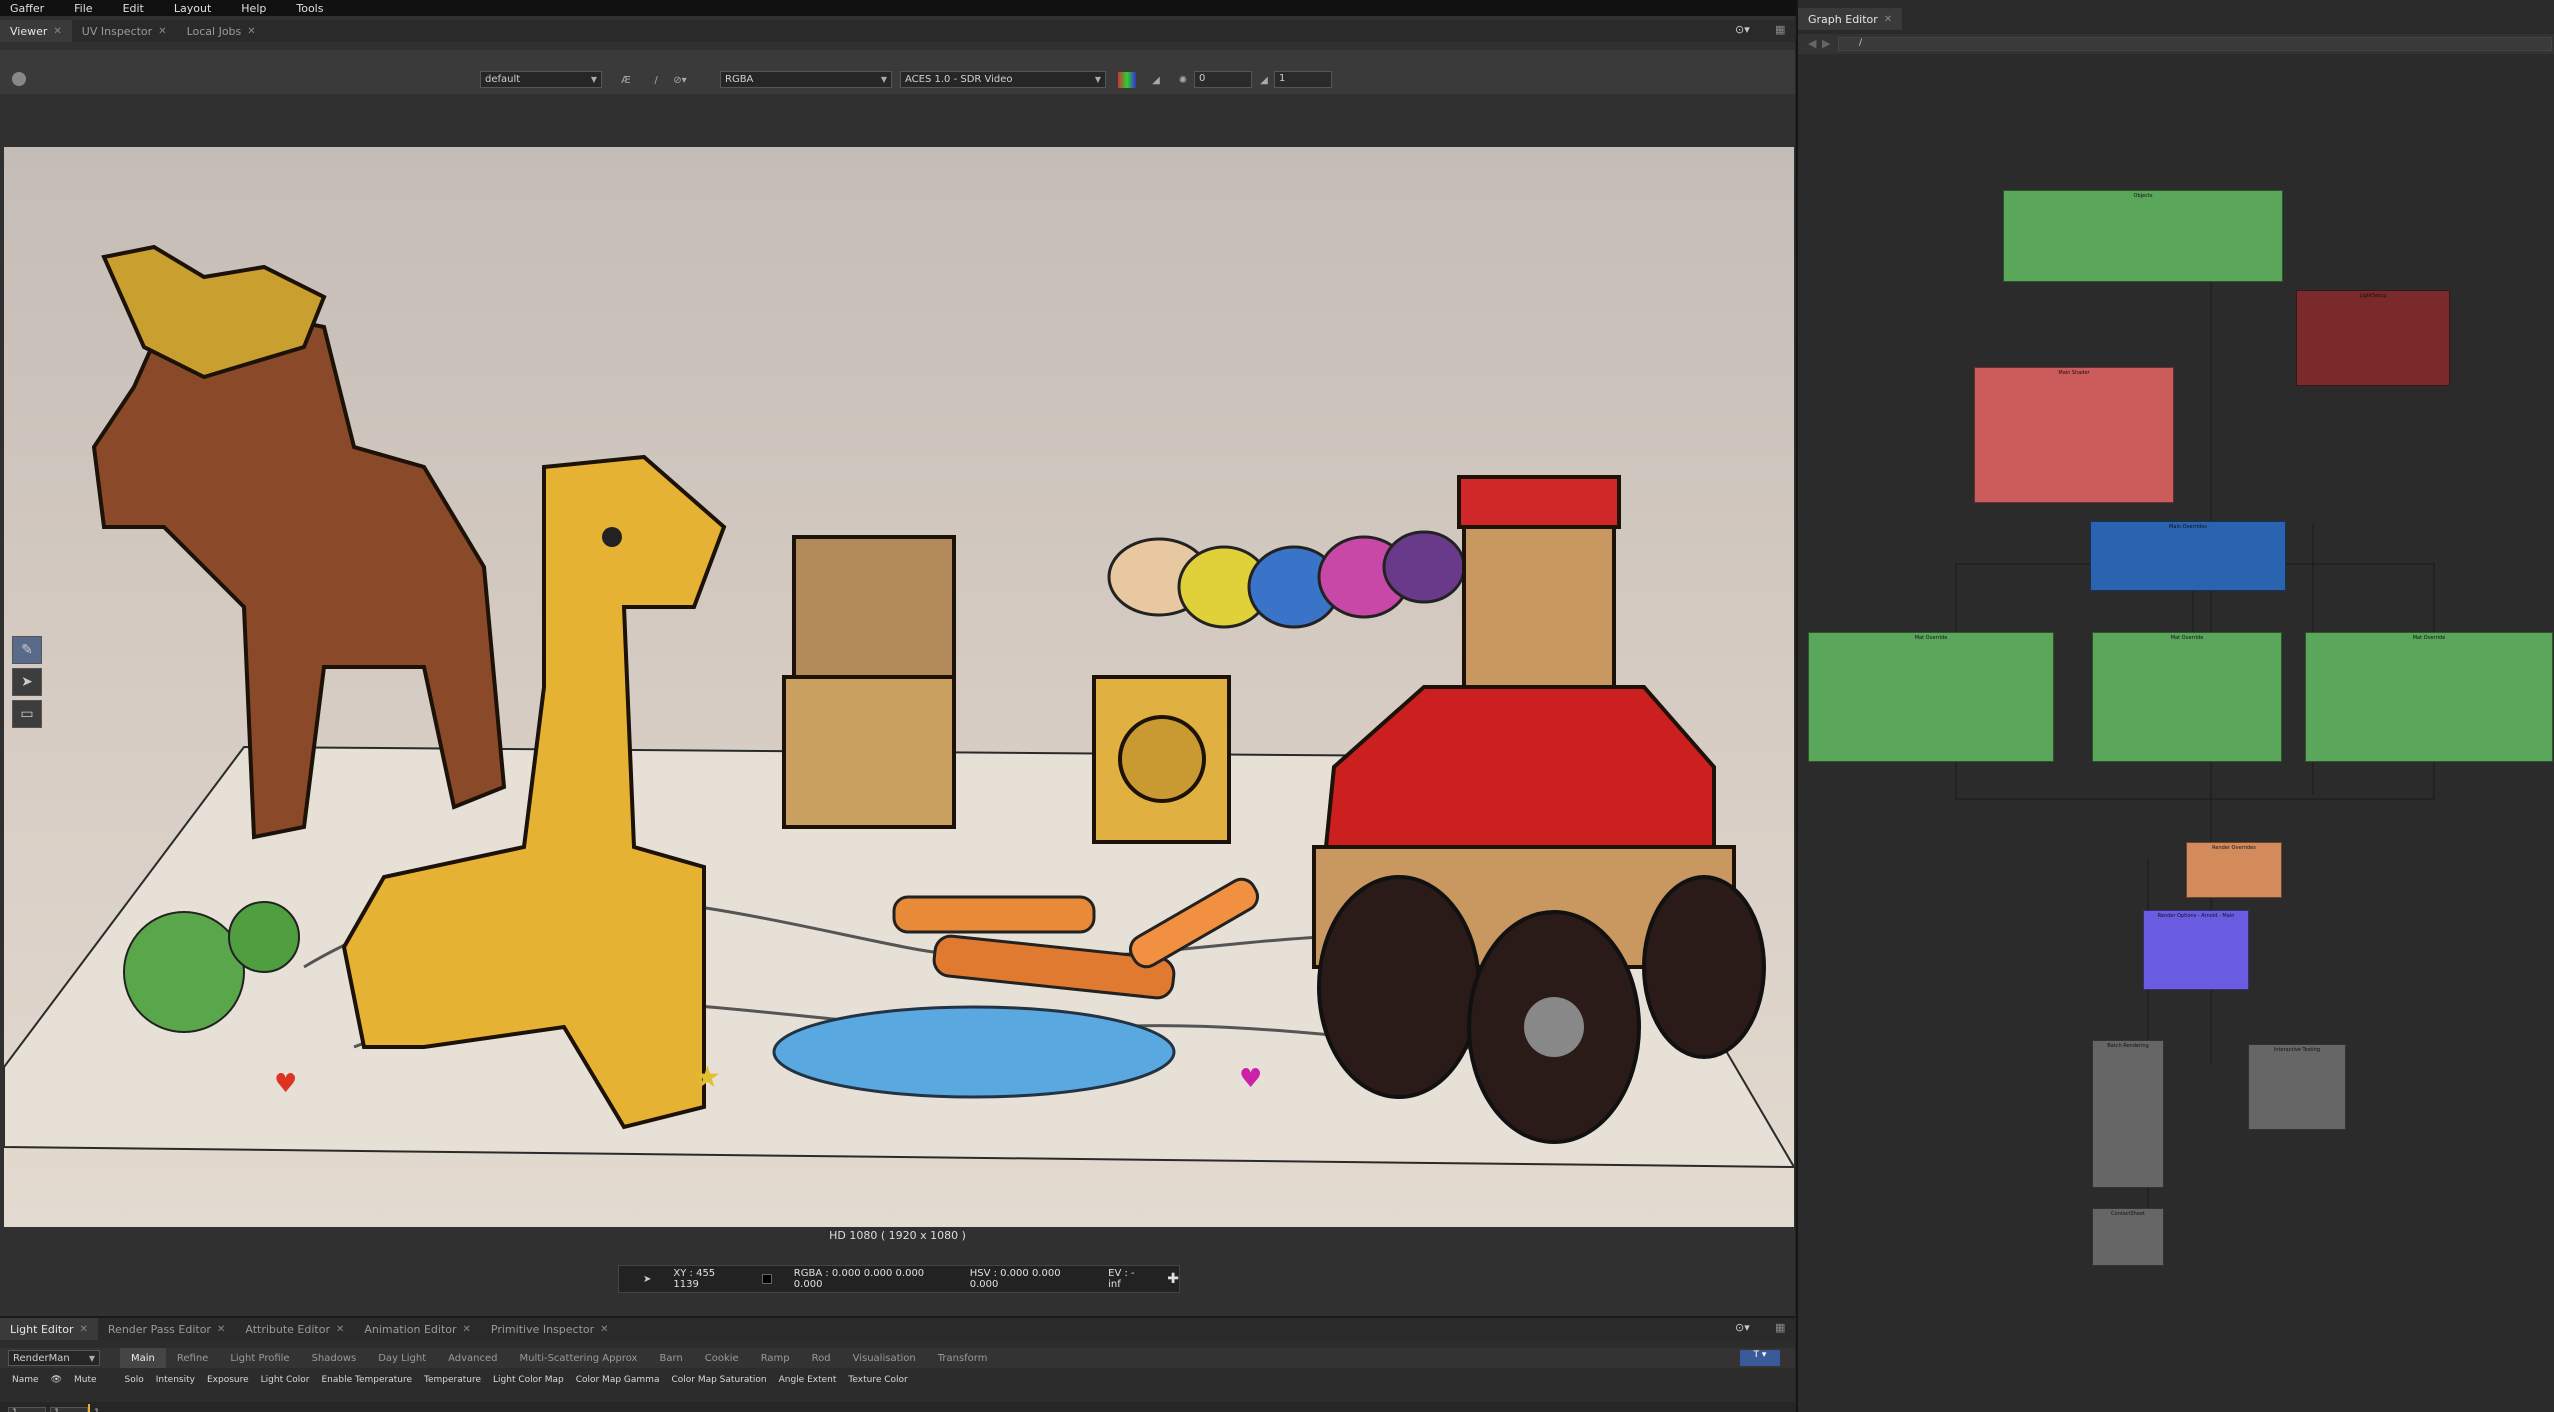 This screenshot has height=1412, width=2554. Describe the element at coordinates (1760, 1358) in the screenshot. I see `filter-button: T ▾` at that location.